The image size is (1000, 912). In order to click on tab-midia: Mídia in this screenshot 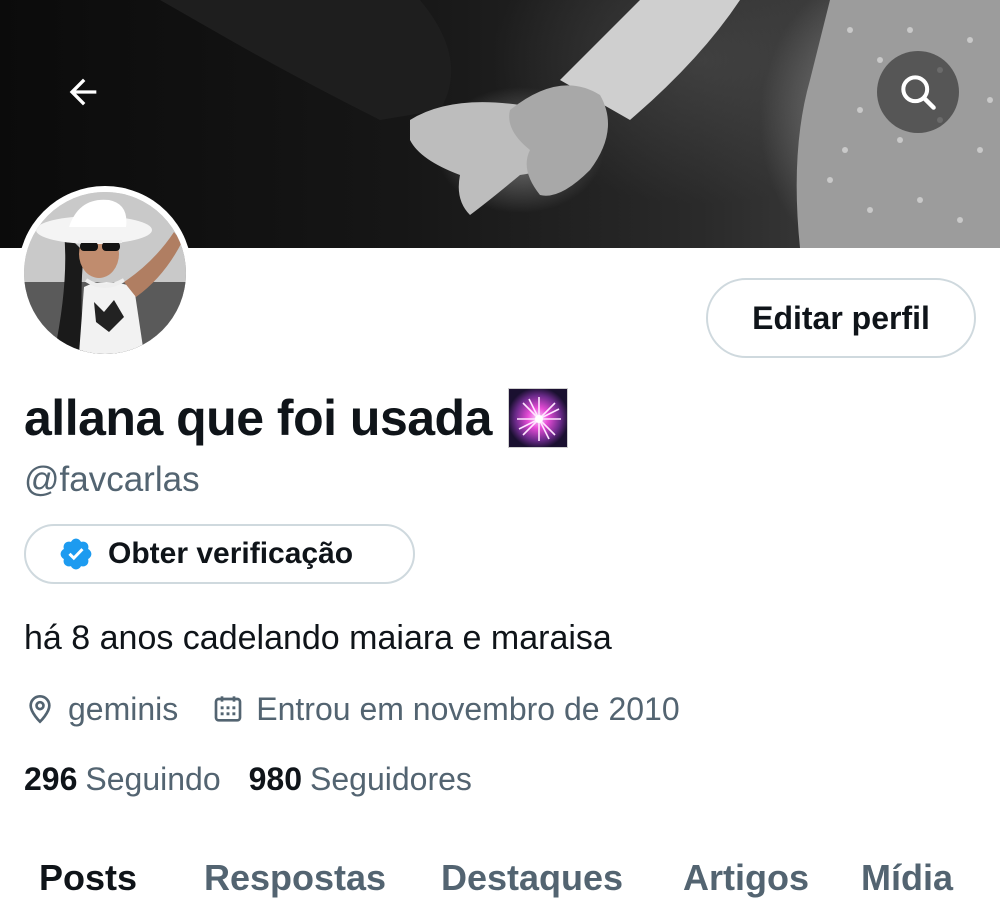, I will do `click(907, 878)`.